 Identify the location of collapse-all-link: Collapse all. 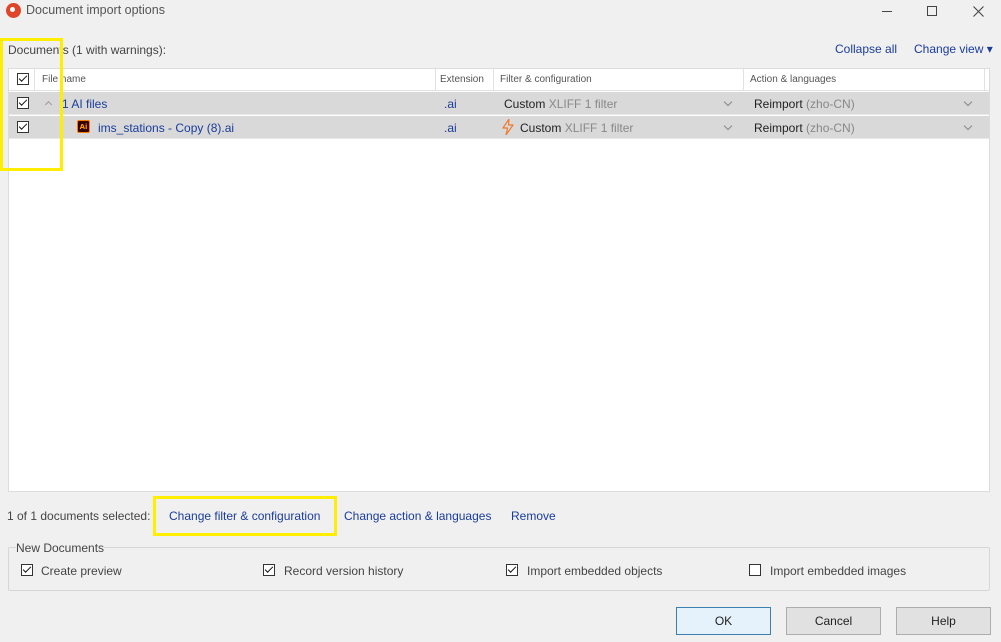
(866, 49).